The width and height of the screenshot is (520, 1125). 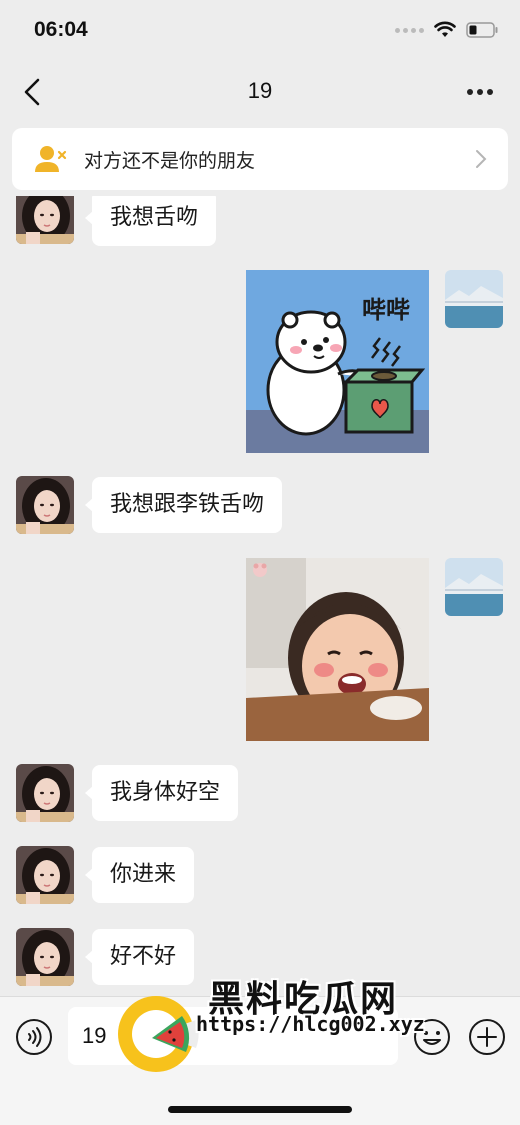 What do you see at coordinates (165, 792) in the screenshot?
I see `message-text: 我身体好空` at bounding box center [165, 792].